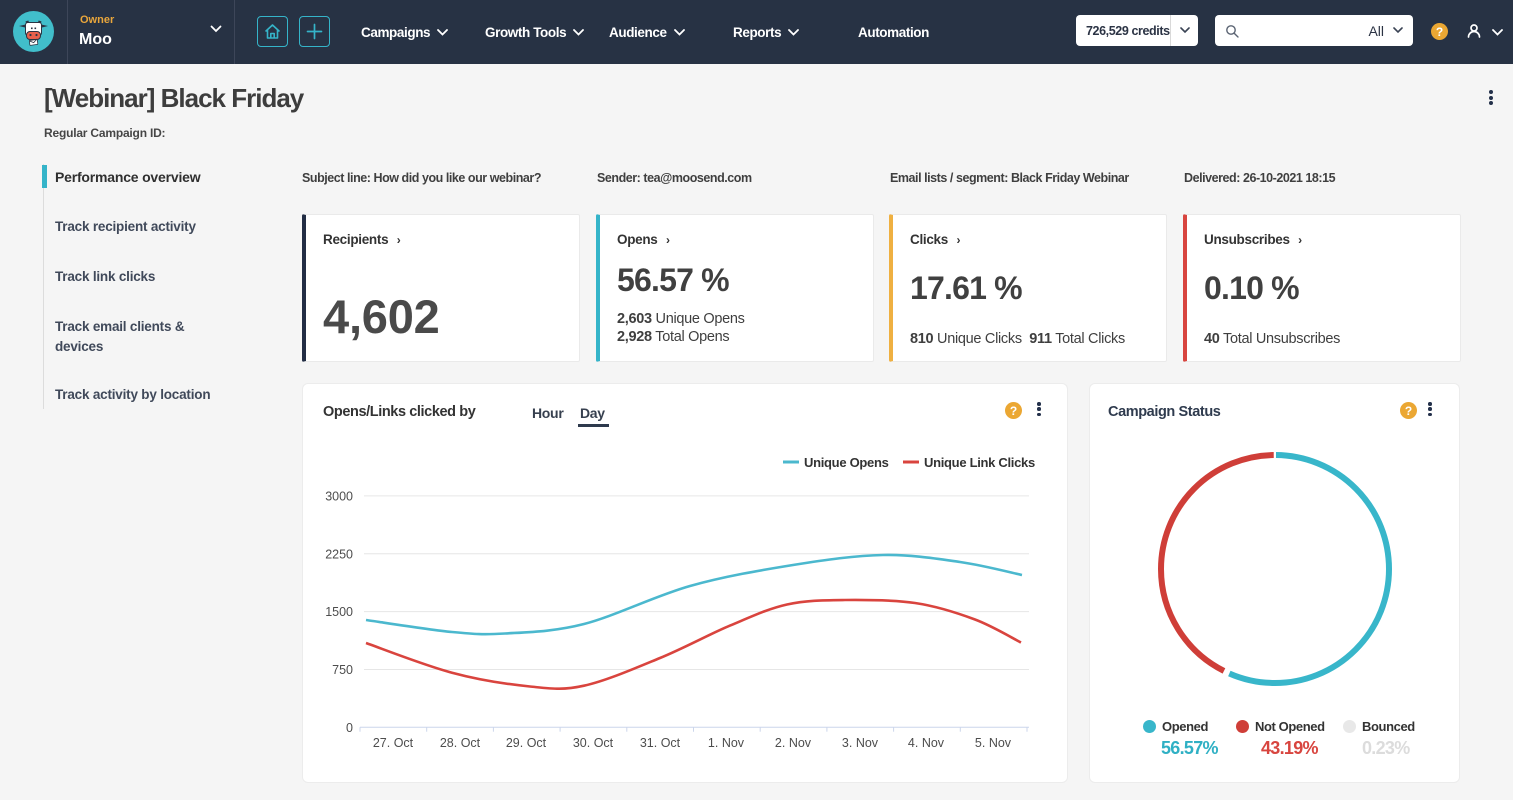 The width and height of the screenshot is (1513, 800). I want to click on svg-text: 3. Nov, so click(860, 743).